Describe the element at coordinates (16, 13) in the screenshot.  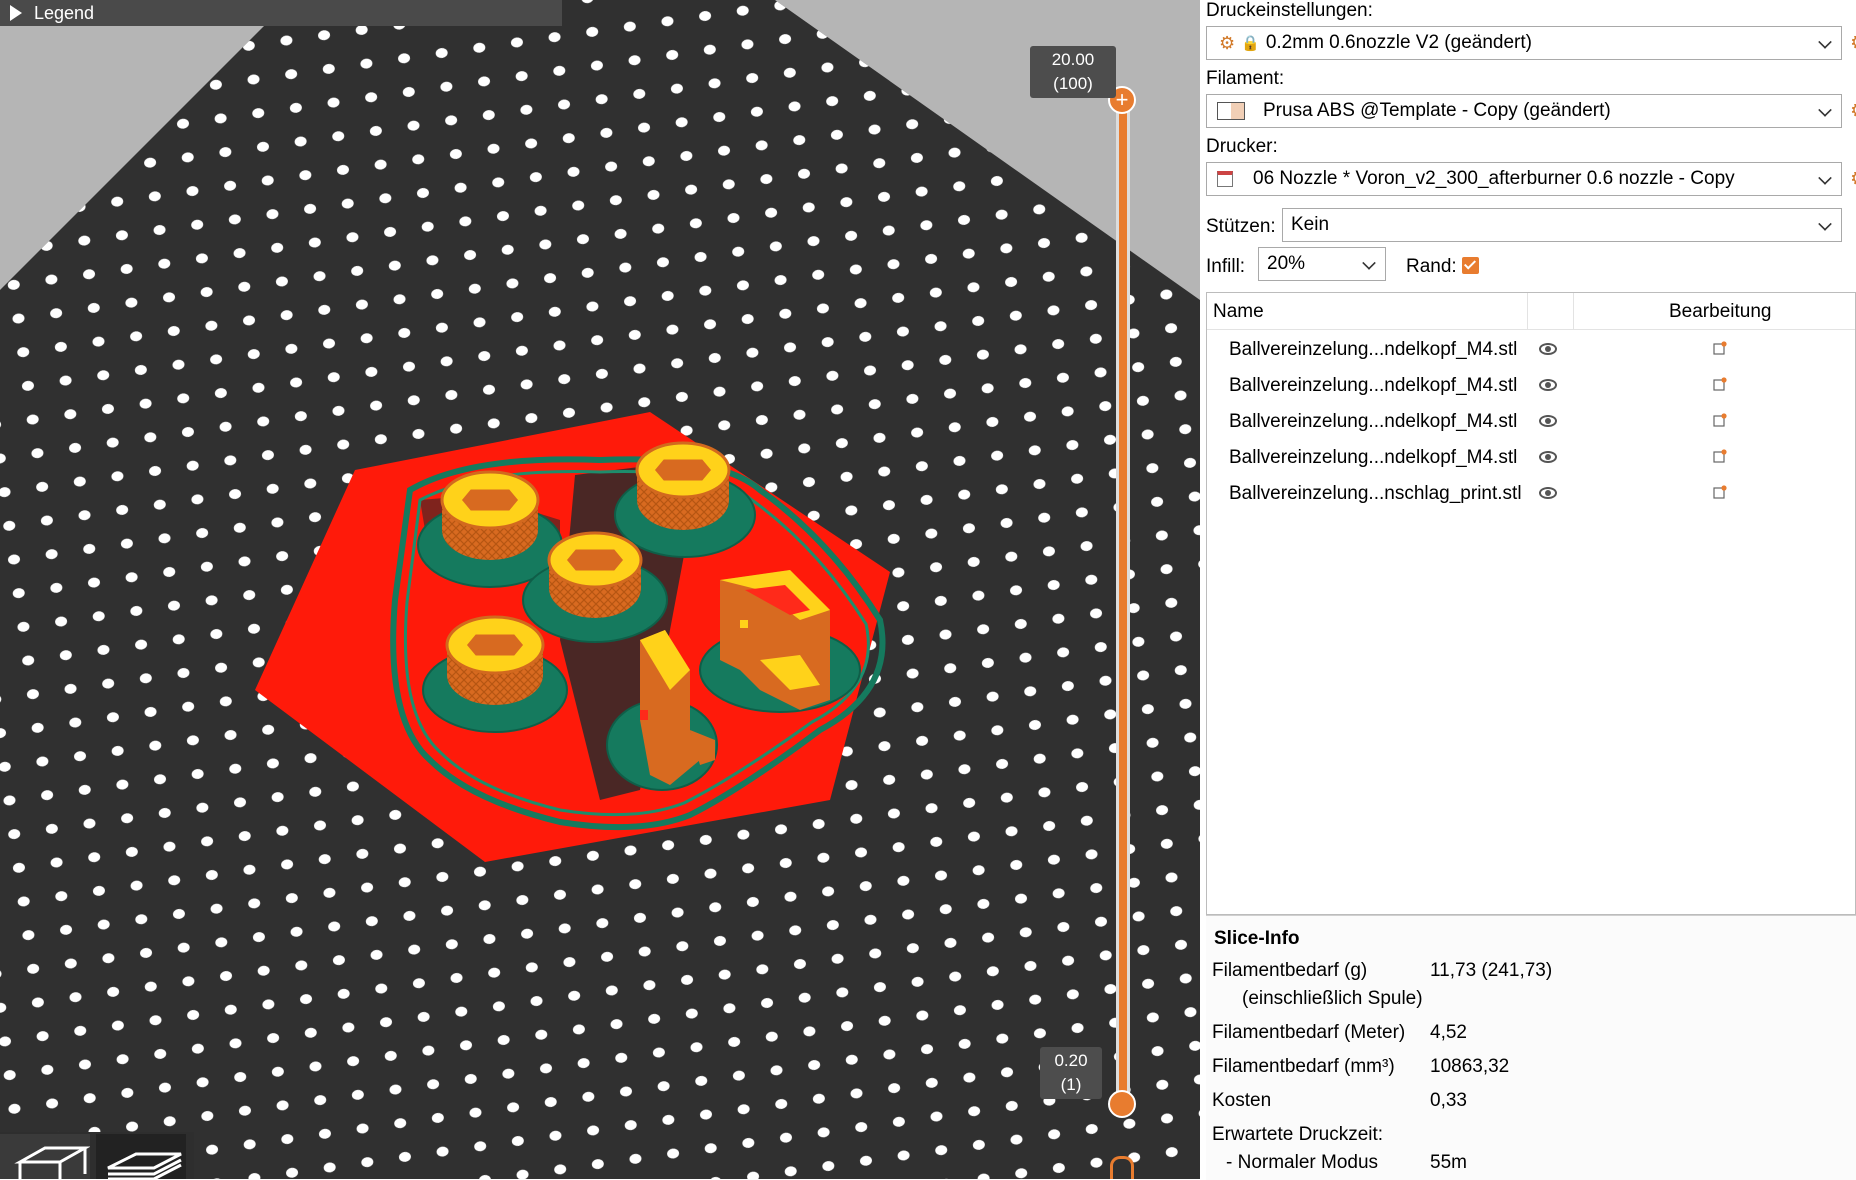
I see `expand-triangle-icon` at that location.